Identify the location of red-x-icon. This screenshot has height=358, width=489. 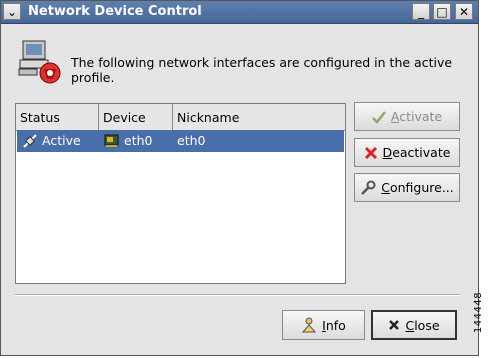
(371, 153).